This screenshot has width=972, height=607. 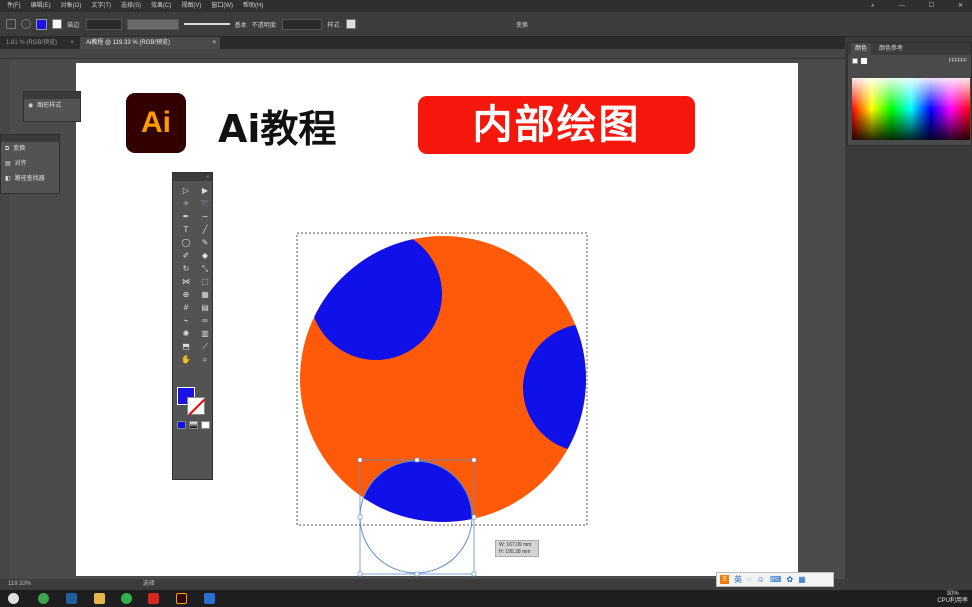 I want to click on handle-tr, so click(x=474, y=460).